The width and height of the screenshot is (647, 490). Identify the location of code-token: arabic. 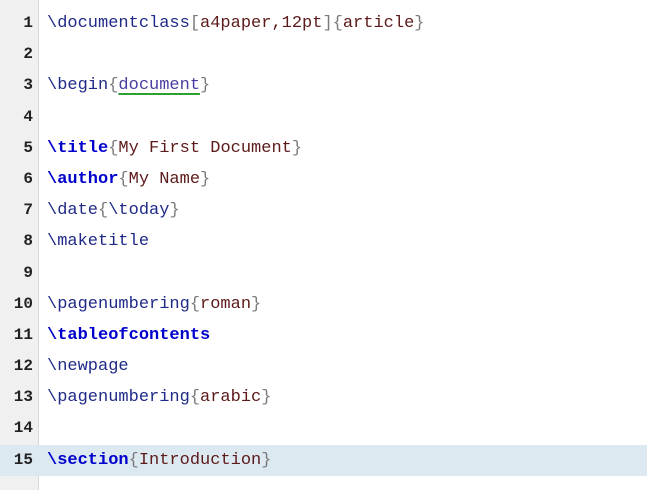
(231, 398).